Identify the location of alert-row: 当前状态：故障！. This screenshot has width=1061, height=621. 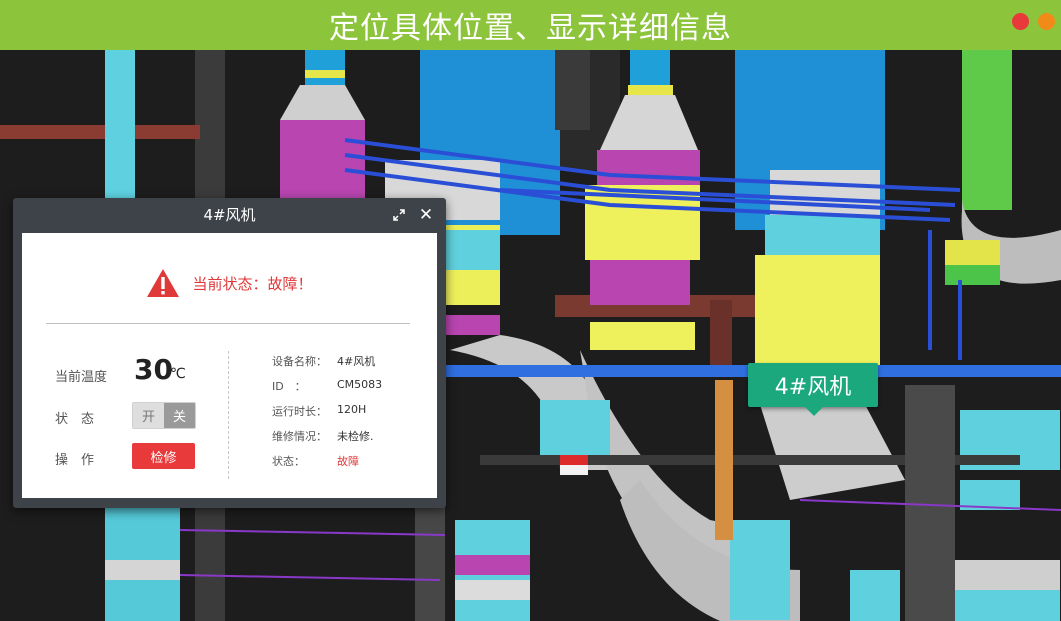
(229, 283).